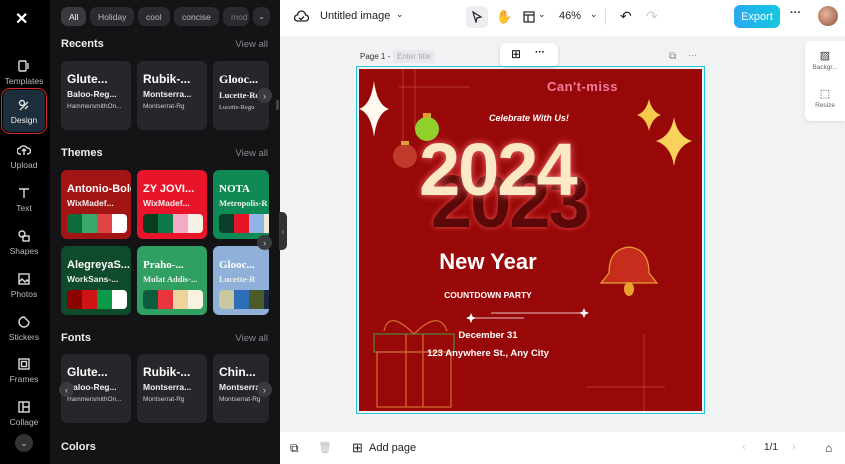  What do you see at coordinates (516, 54) in the screenshot?
I see `replace-image-icon: ⊞` at bounding box center [516, 54].